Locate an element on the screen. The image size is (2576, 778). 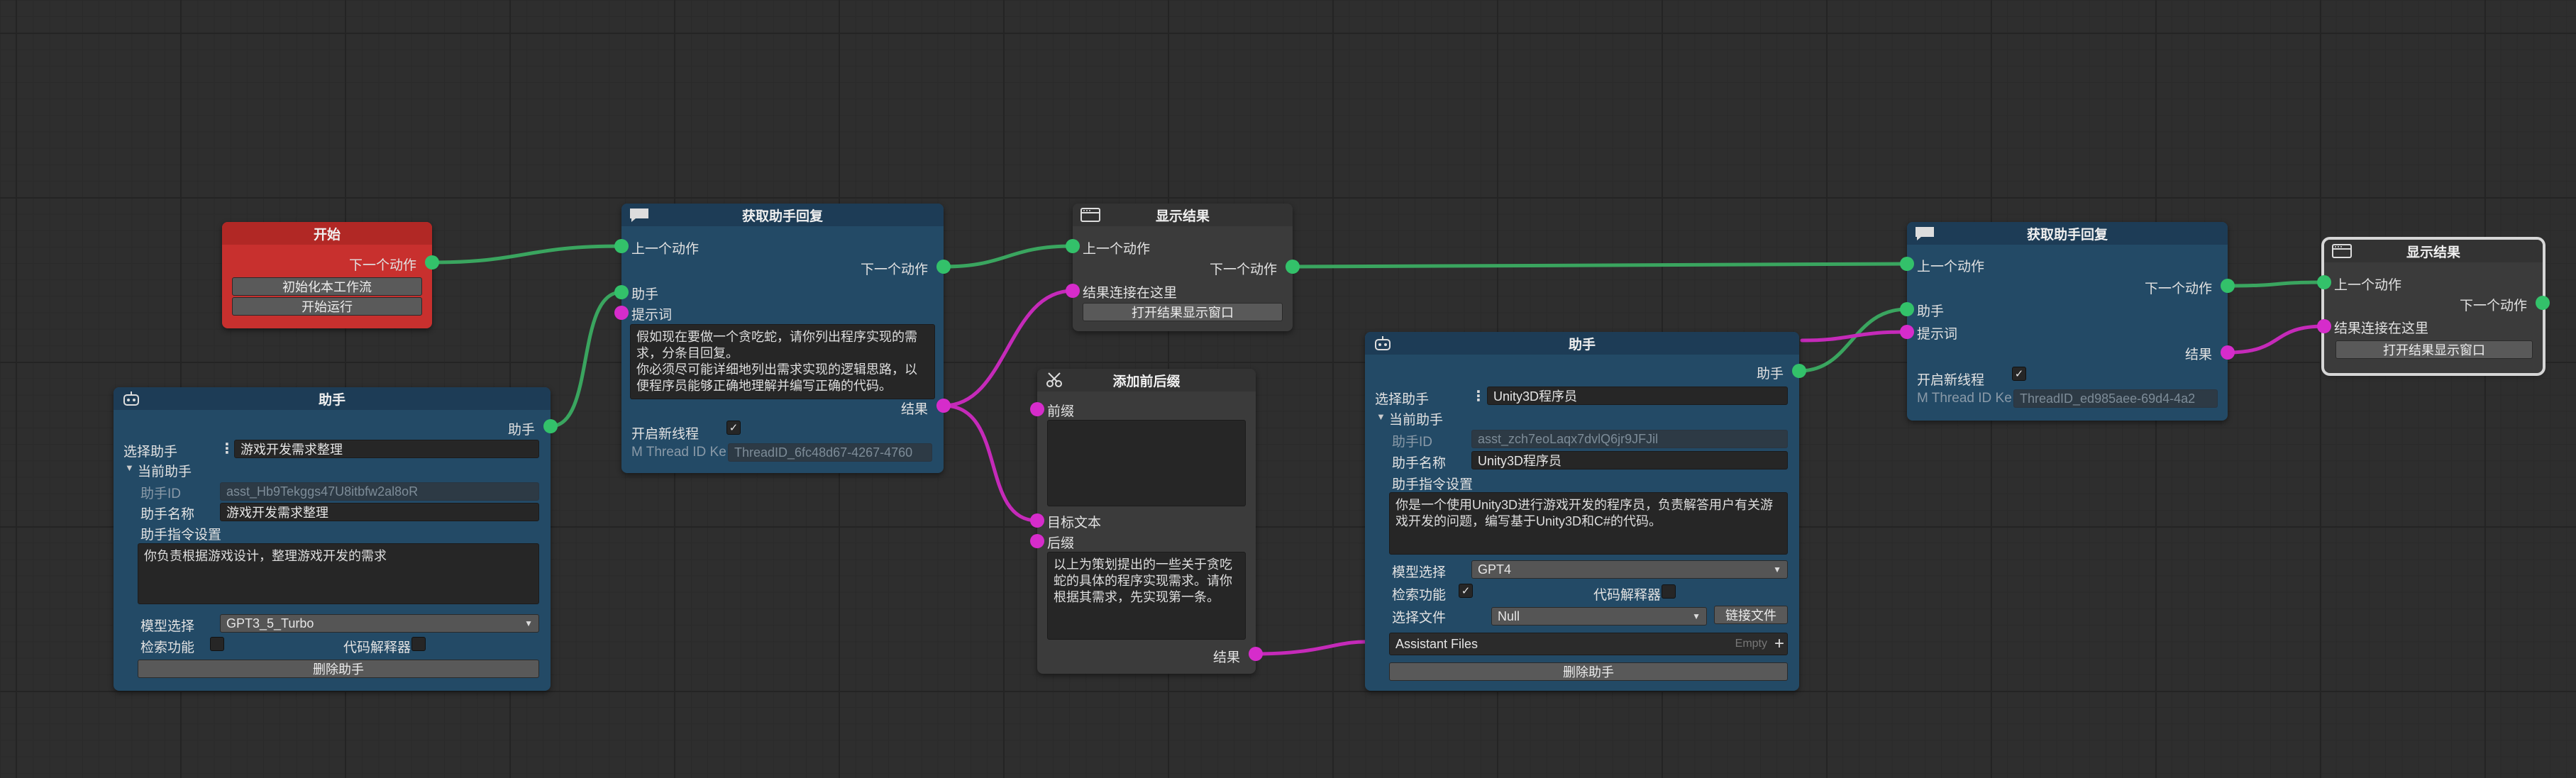
next-action-label: 下一个动作 is located at coordinates (382, 265).